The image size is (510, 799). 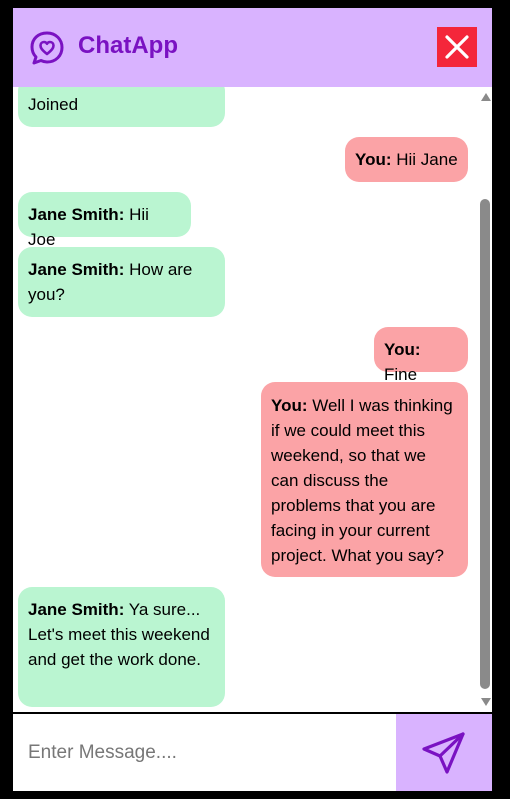 I want to click on message-bubble: You: Hii Jane, so click(x=406, y=159).